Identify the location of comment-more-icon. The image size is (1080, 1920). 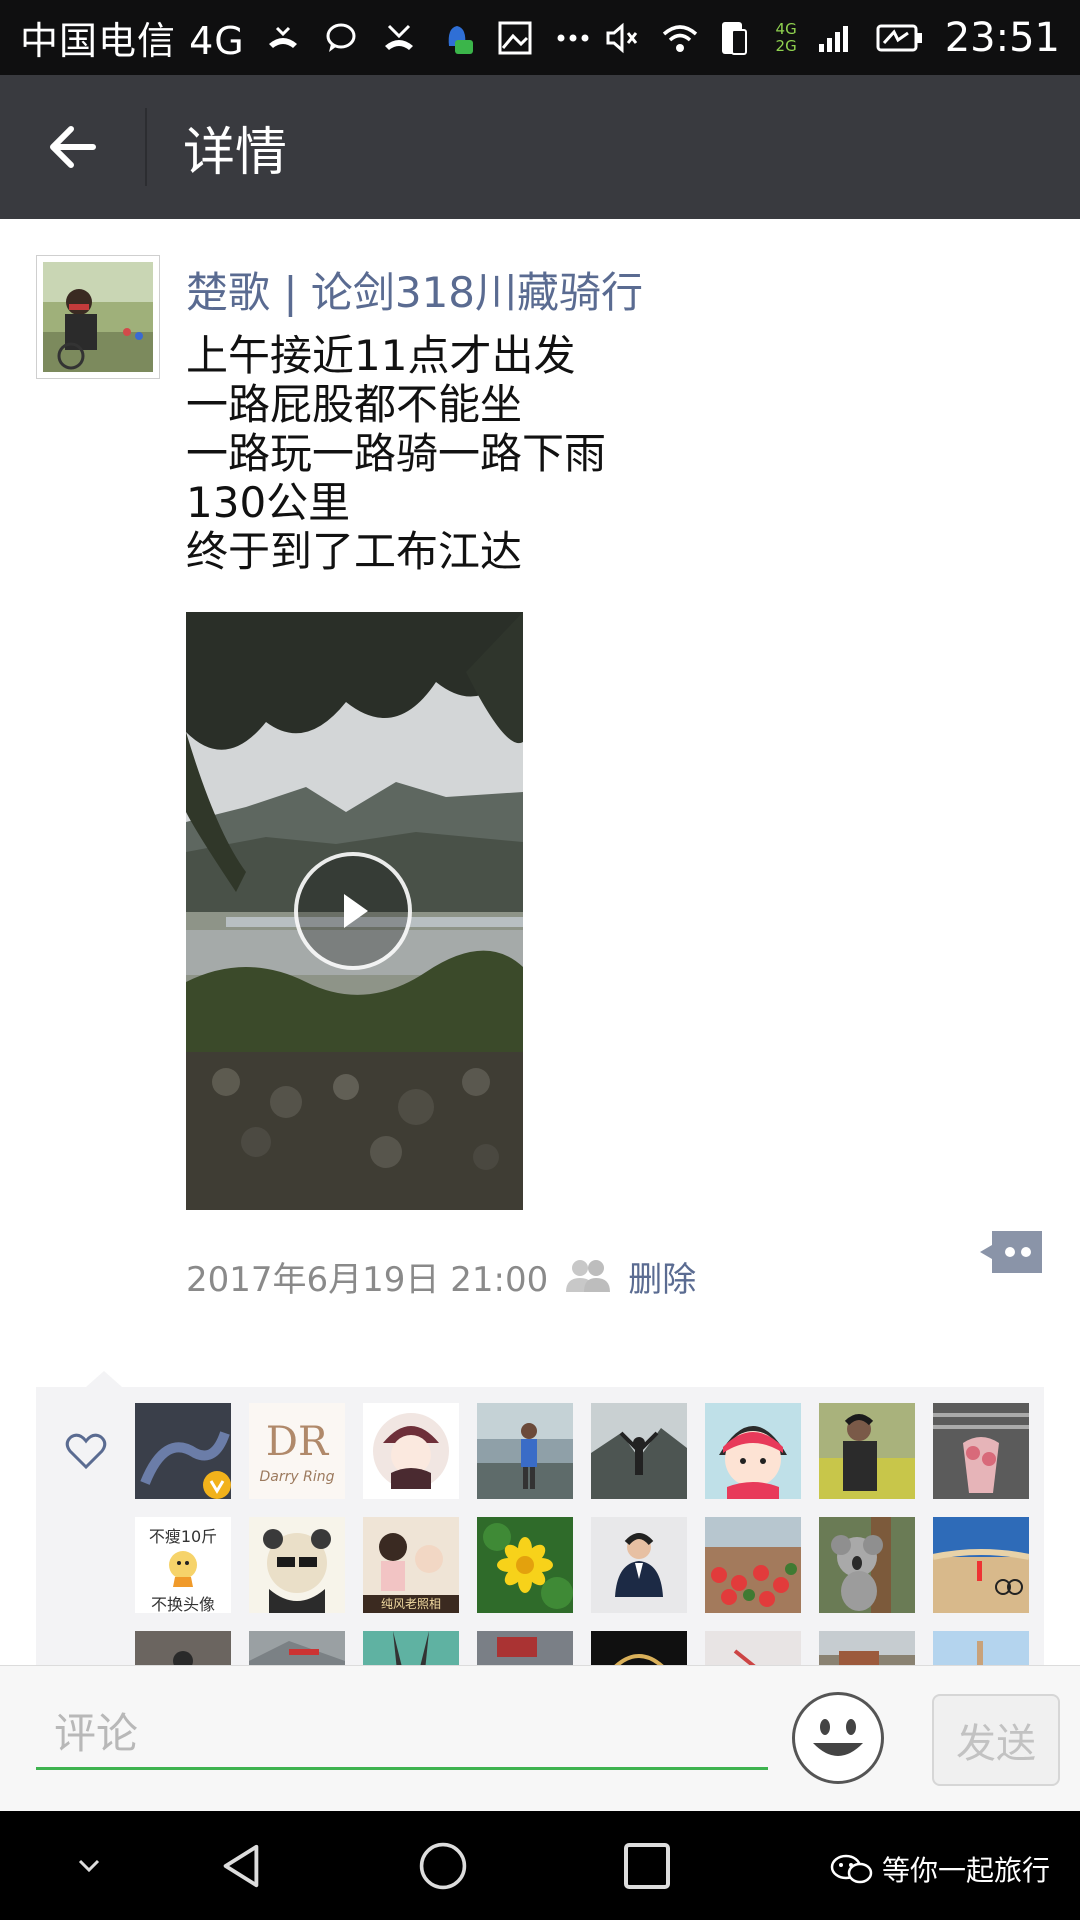
(1011, 1252).